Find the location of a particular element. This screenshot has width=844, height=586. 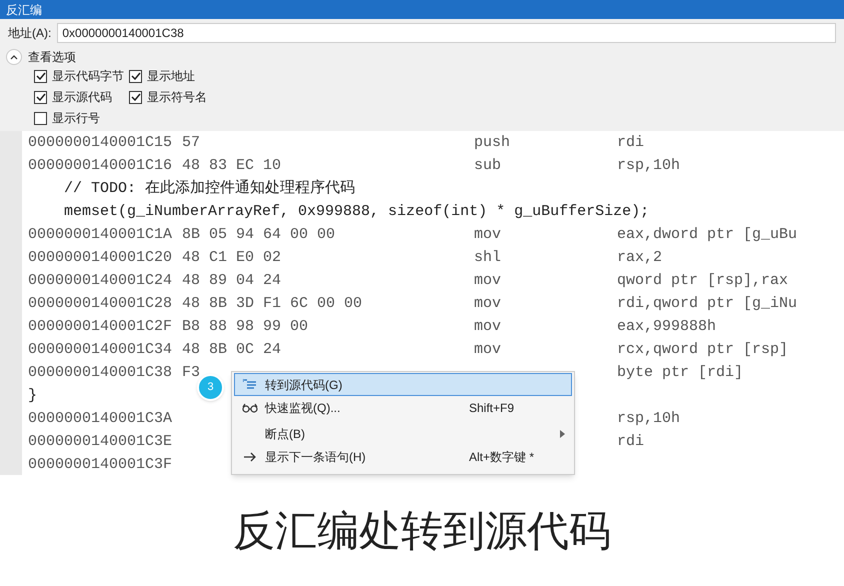

chevron-icon is located at coordinates (14, 57).